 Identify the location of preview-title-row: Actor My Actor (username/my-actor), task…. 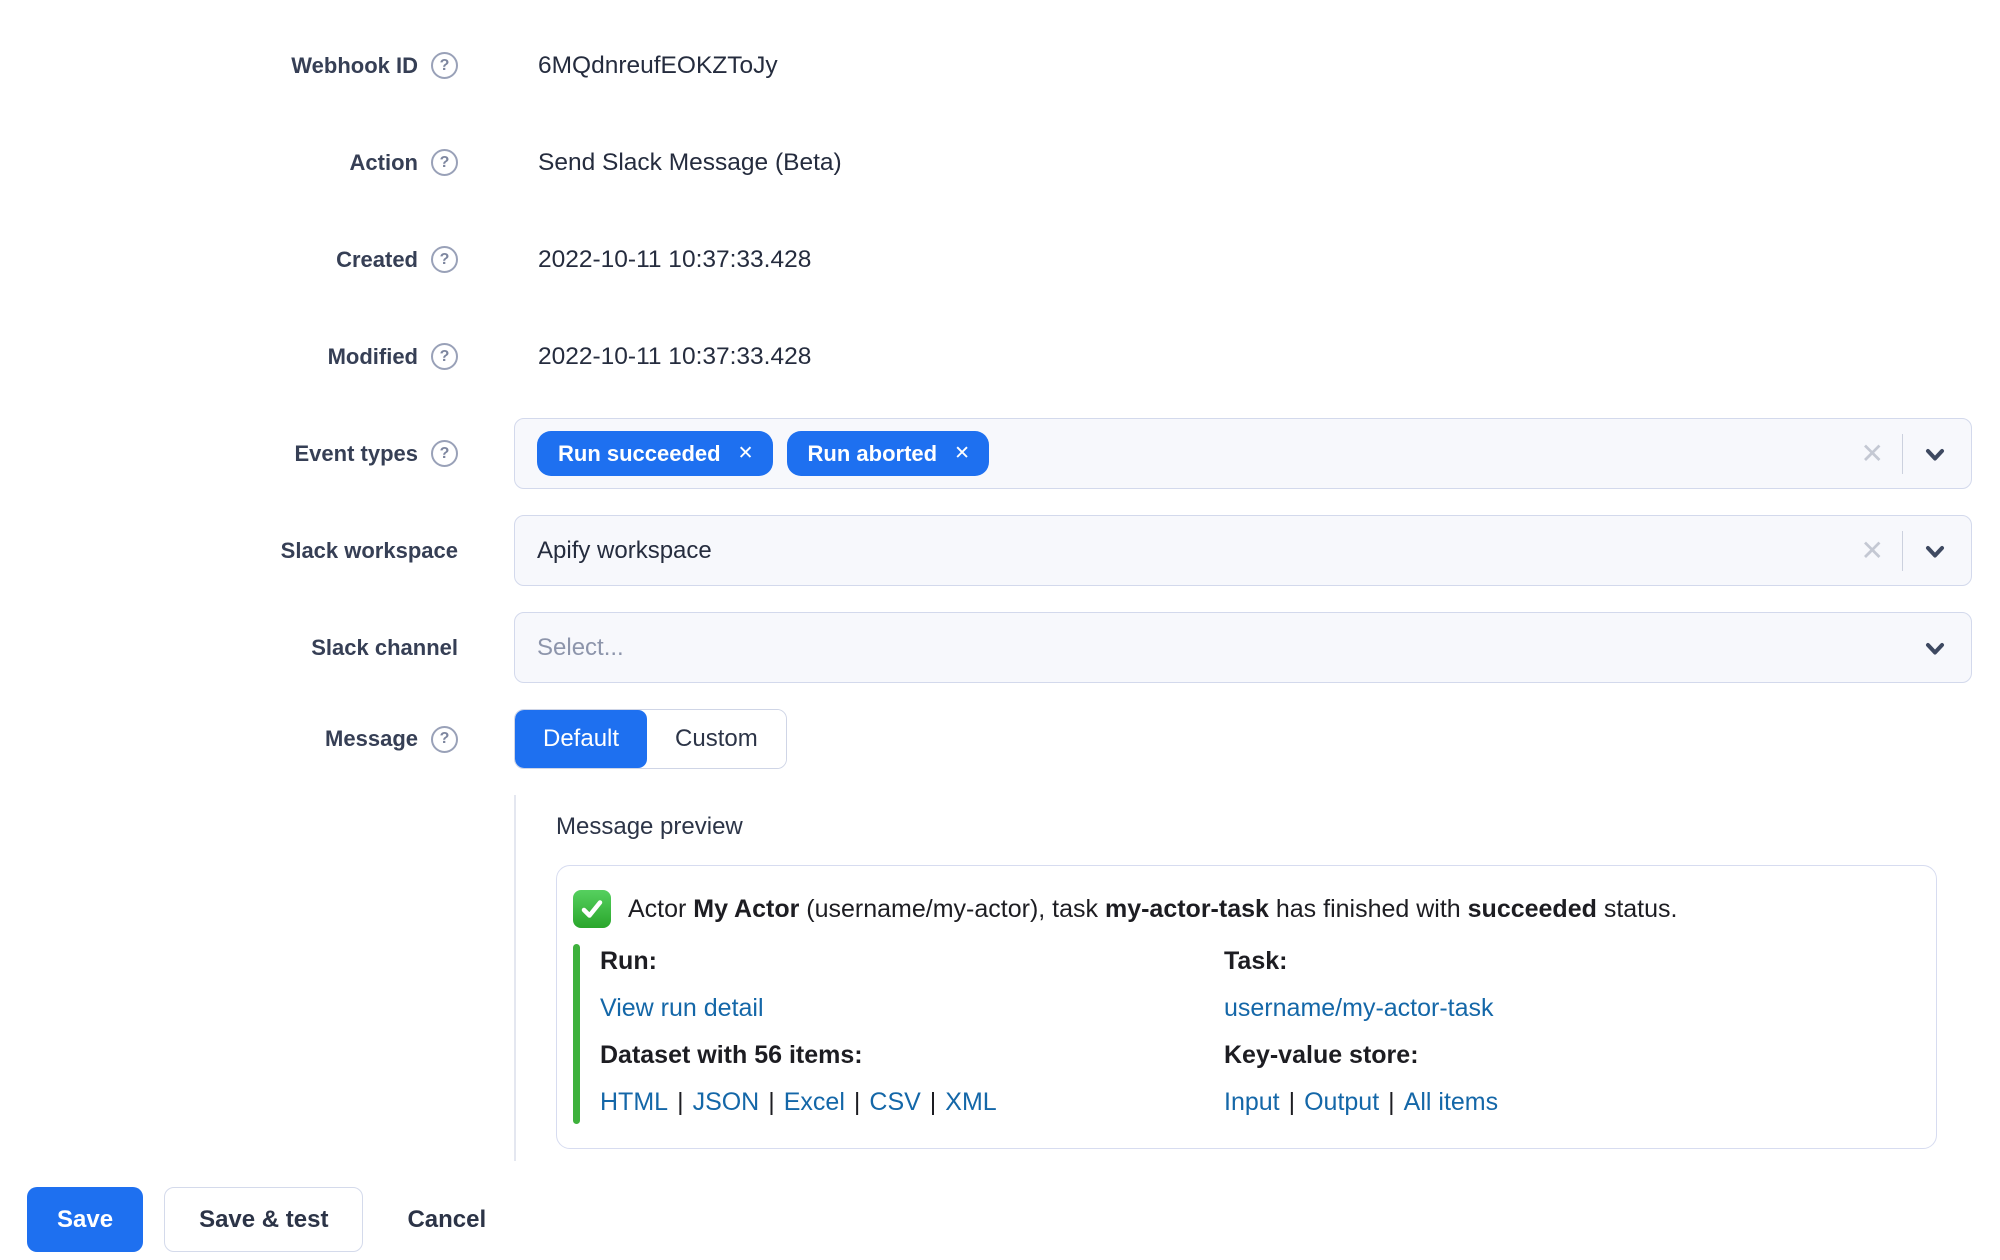
(1242, 905).